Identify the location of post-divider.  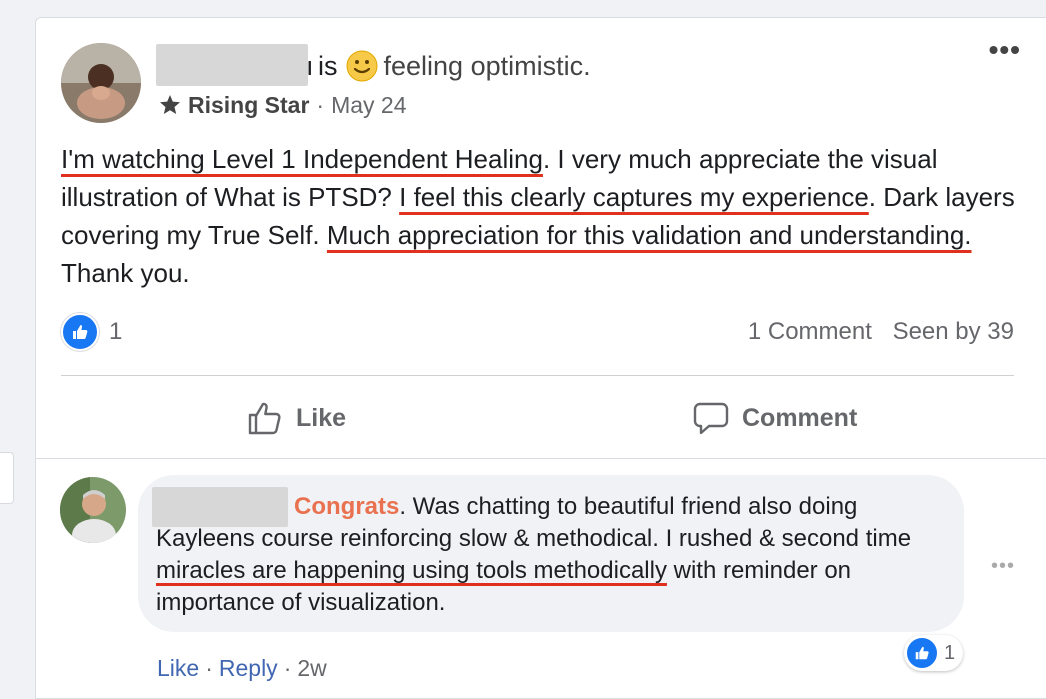
(537, 375).